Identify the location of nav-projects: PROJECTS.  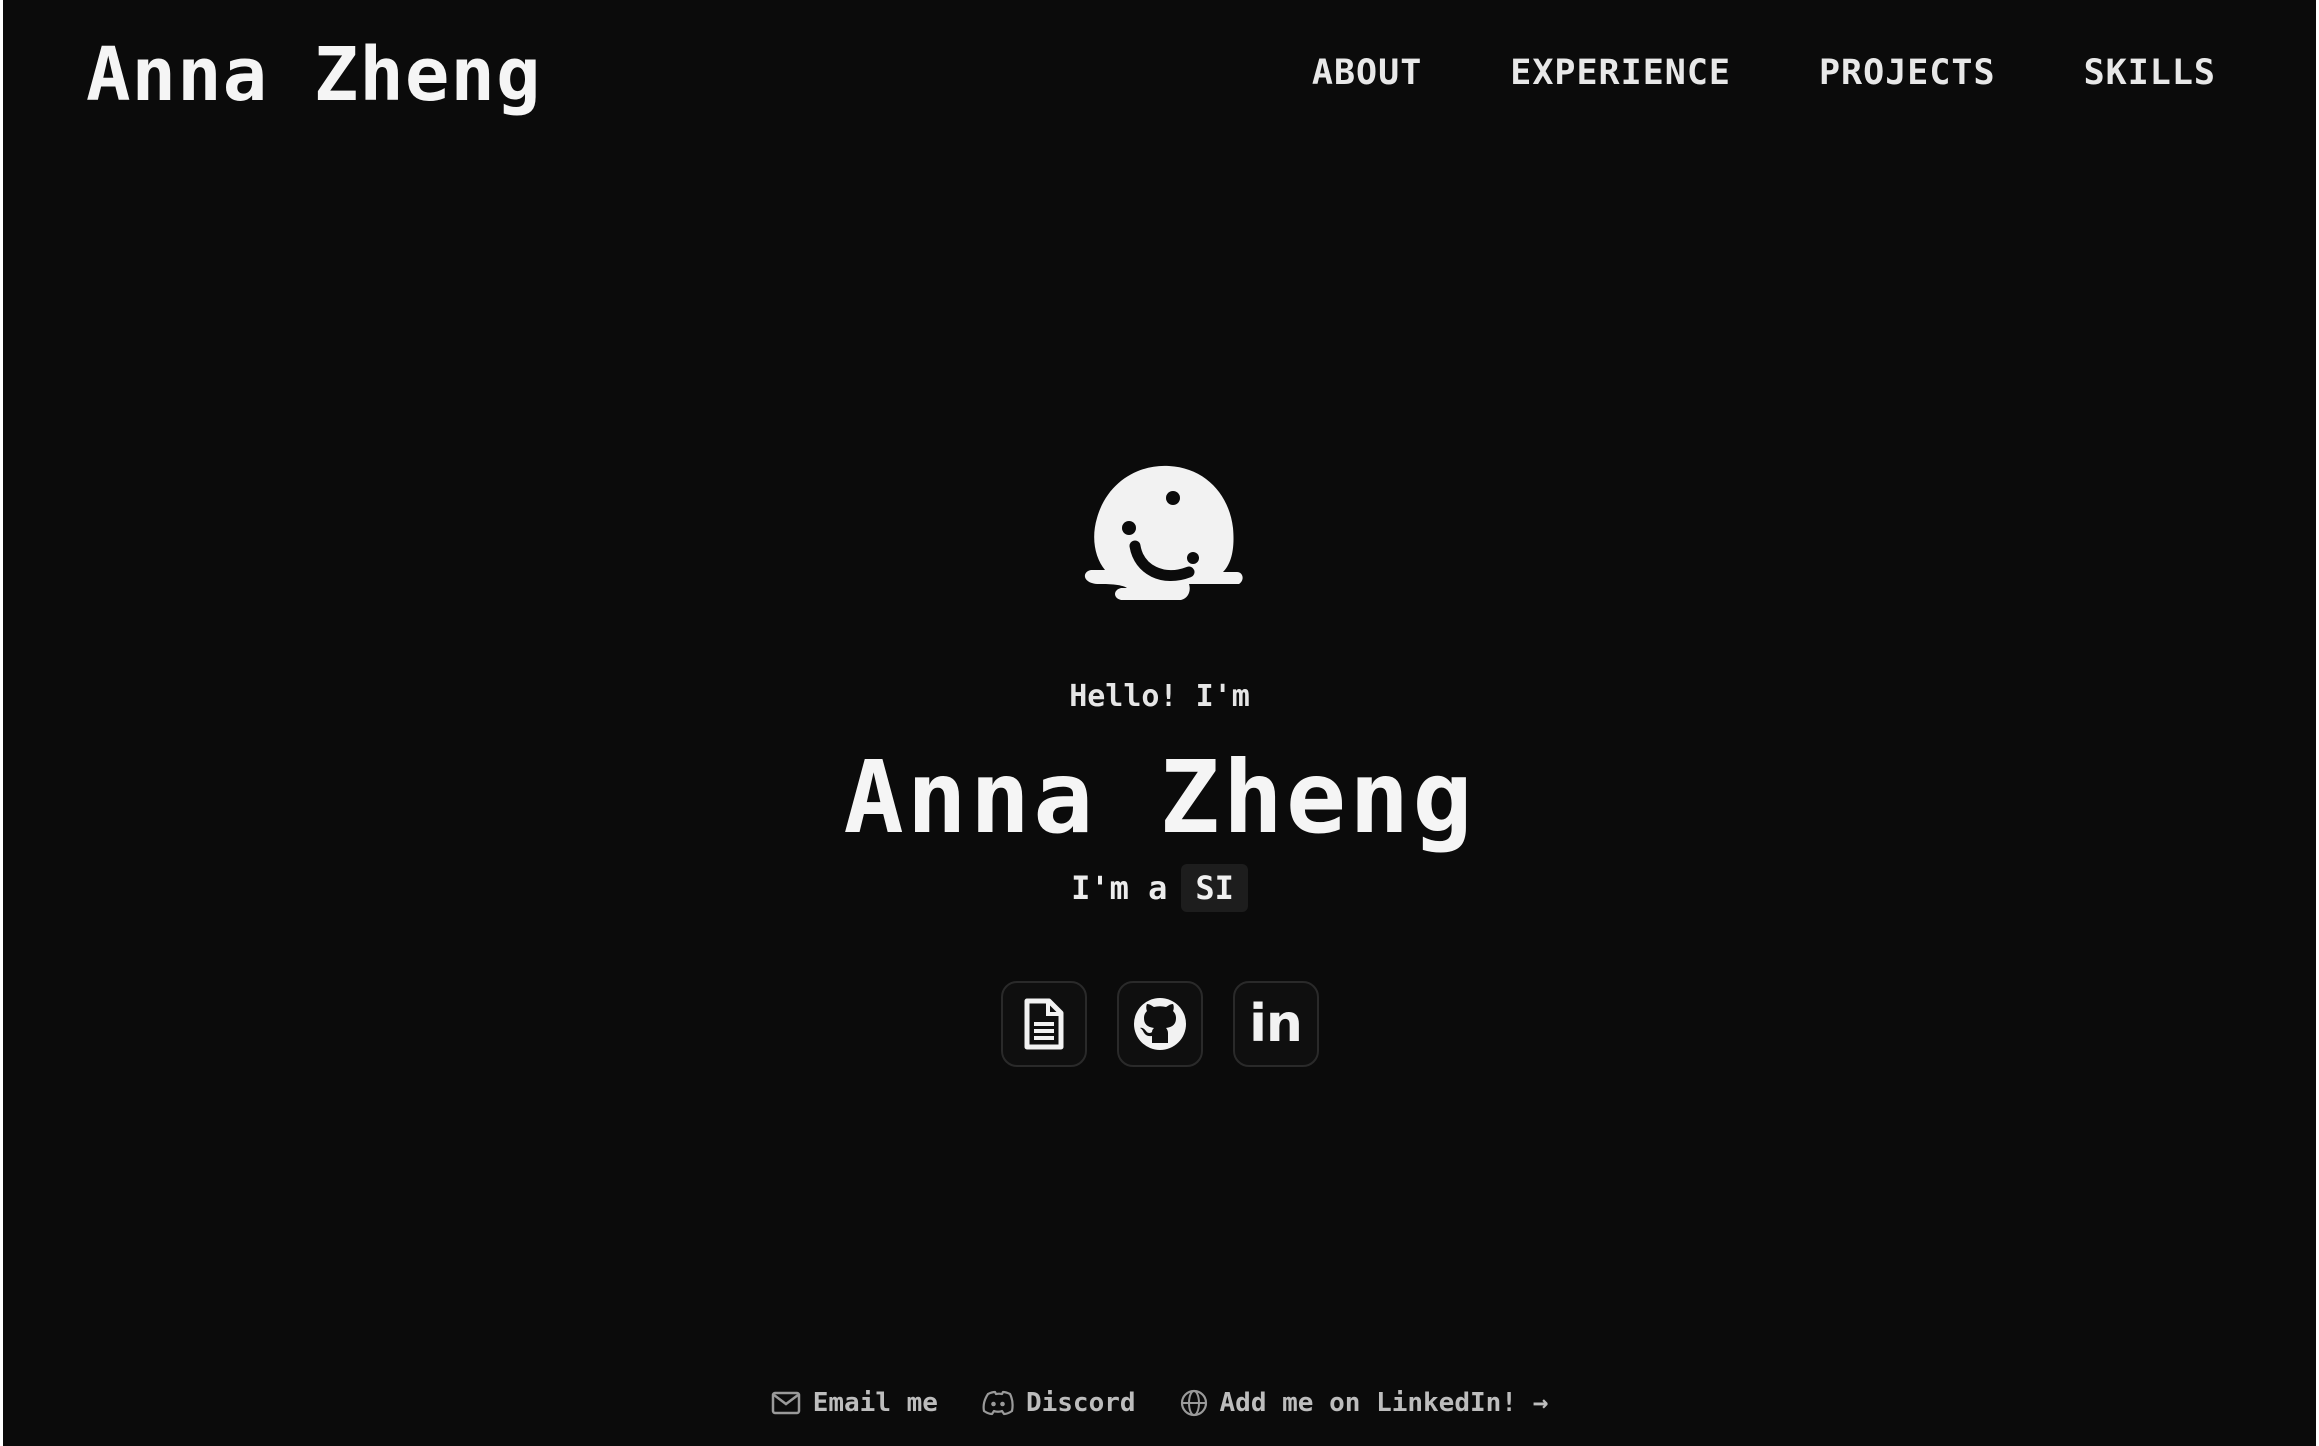
(1907, 73).